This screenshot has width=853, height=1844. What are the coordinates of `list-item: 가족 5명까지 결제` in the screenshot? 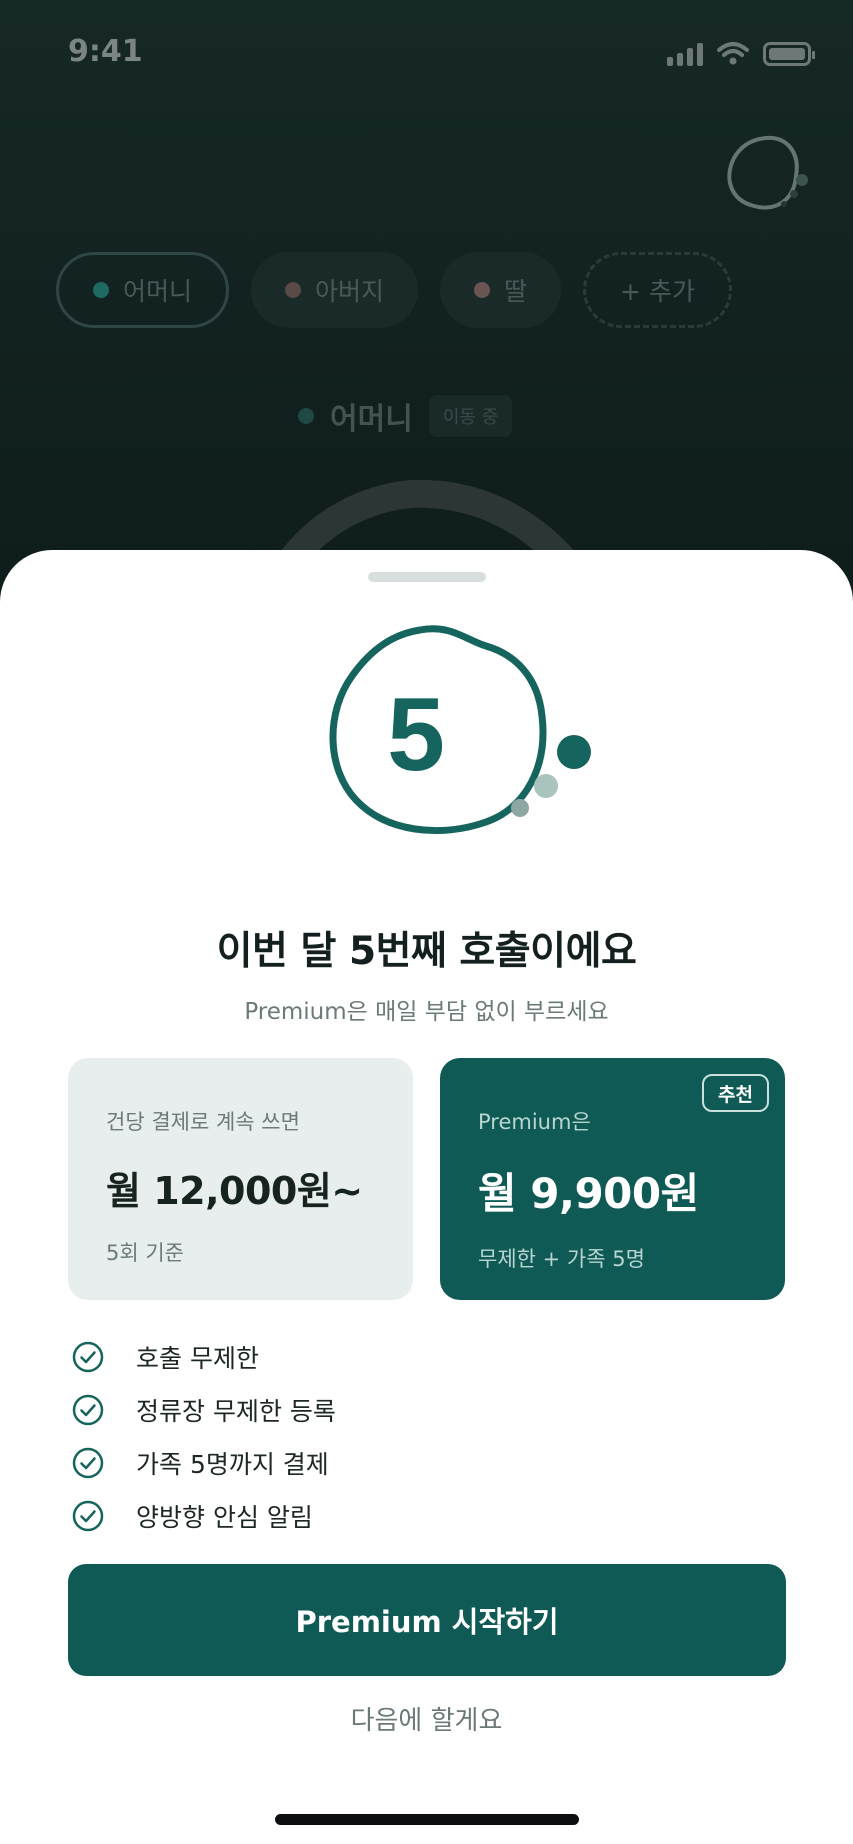 It's located at (204, 1462).